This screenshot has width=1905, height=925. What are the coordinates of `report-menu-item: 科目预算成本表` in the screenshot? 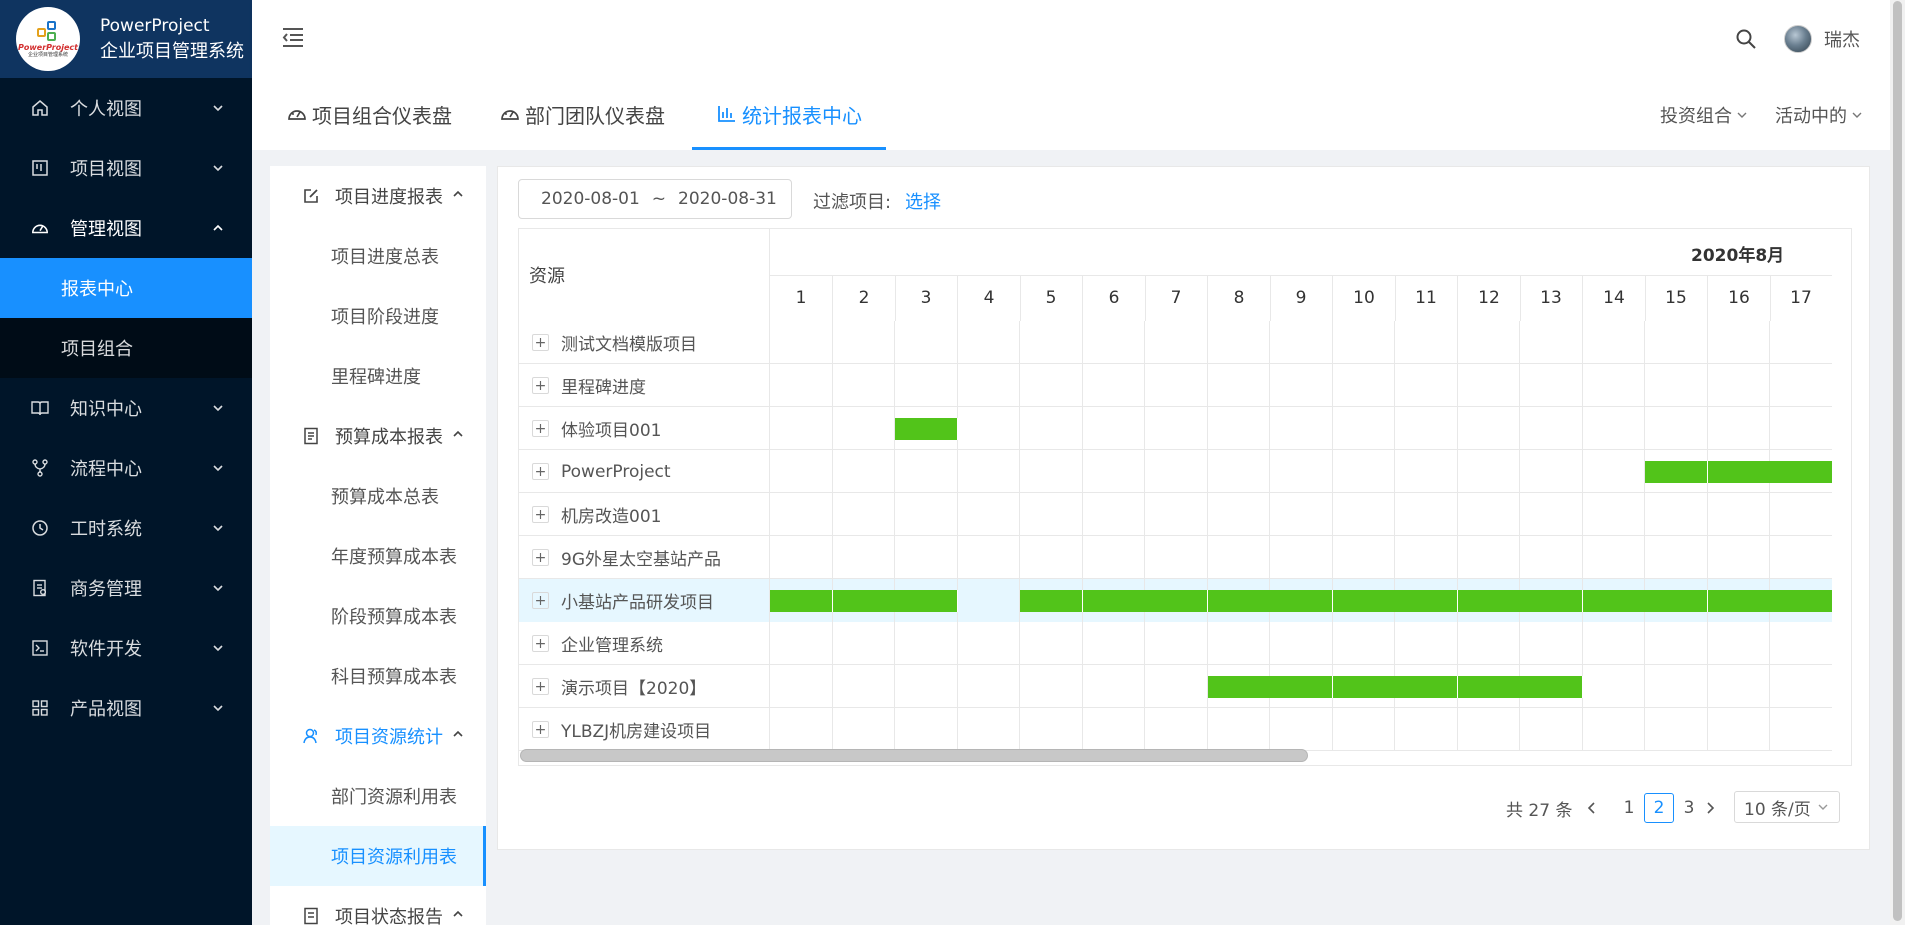 It's located at (378, 676).